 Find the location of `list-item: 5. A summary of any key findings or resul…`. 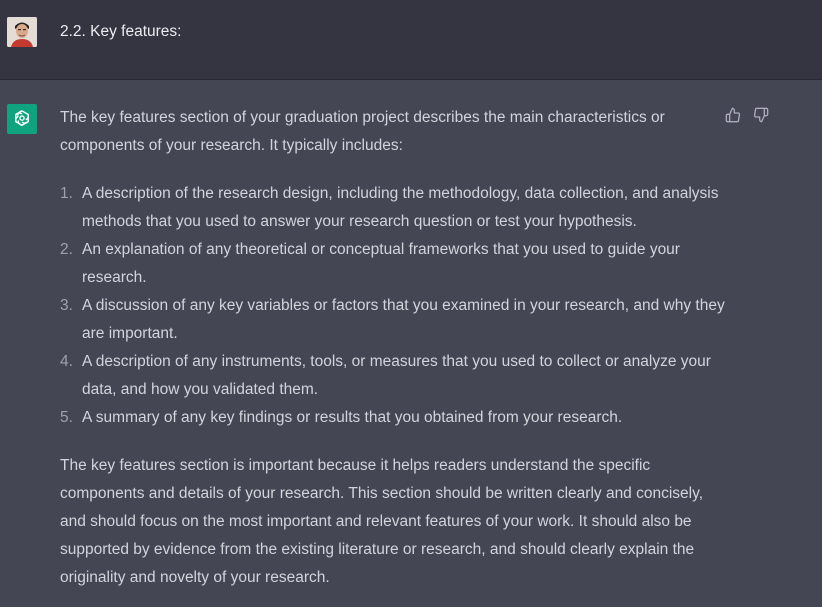

list-item: 5. A summary of any key findings or resul… is located at coordinates (341, 417).